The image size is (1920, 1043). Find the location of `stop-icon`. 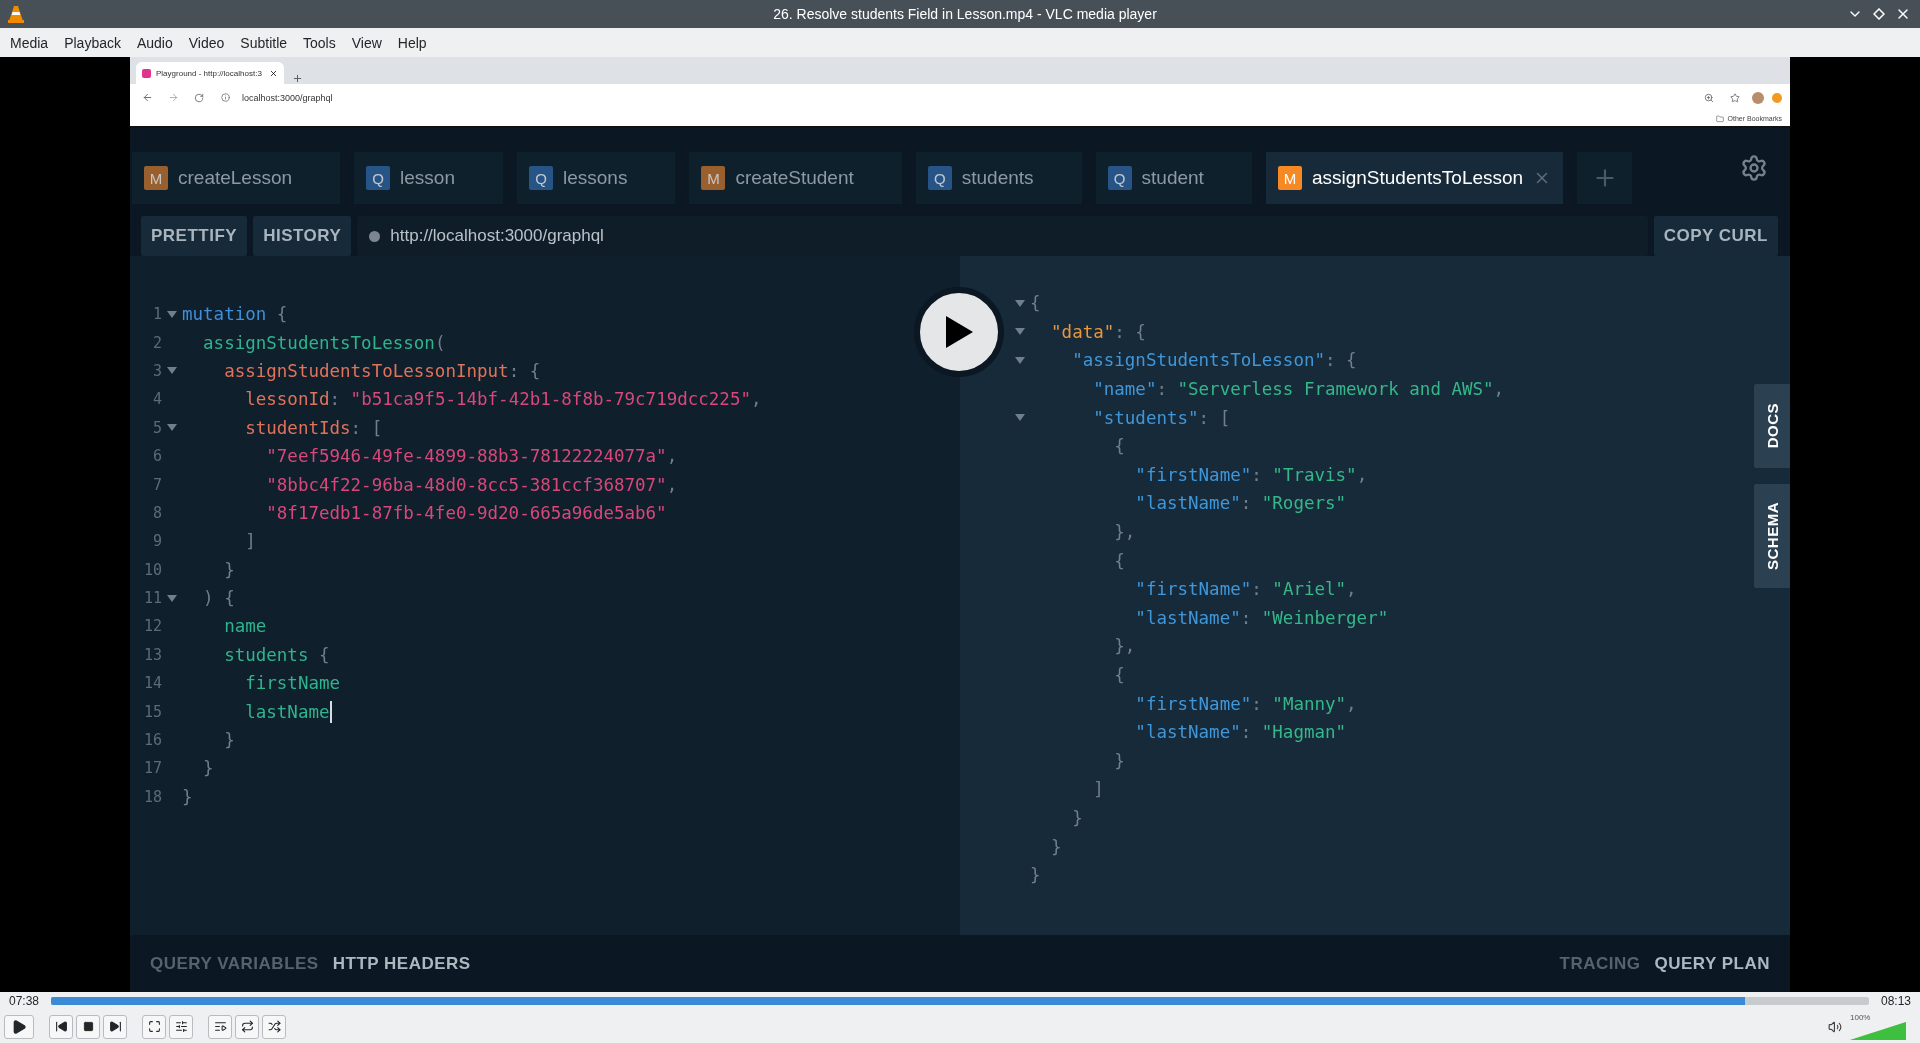

stop-icon is located at coordinates (88, 1026).